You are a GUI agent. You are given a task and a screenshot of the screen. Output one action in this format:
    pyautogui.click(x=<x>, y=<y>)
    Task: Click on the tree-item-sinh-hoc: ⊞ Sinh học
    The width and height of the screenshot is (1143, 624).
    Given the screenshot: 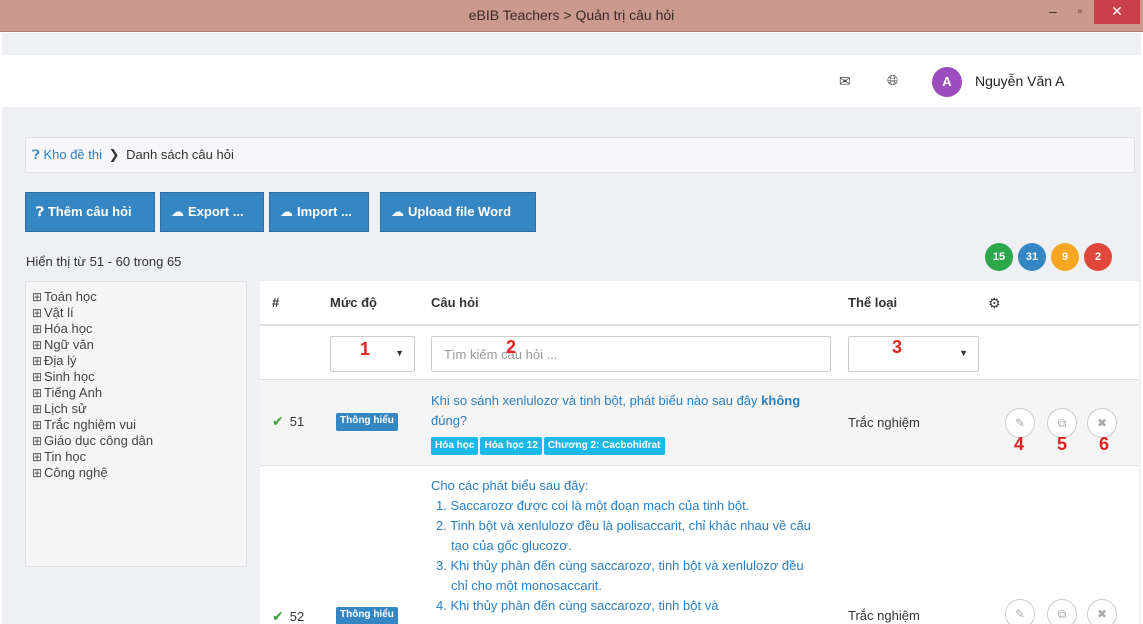 What is the action you would take?
    pyautogui.click(x=139, y=377)
    